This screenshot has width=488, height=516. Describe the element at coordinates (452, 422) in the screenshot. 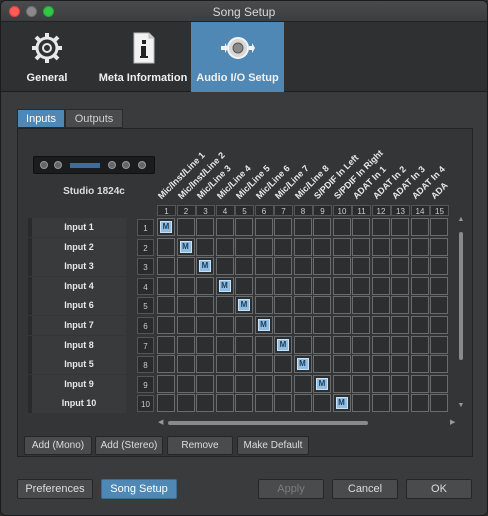

I see `scroll-right-icon: ▶` at that location.